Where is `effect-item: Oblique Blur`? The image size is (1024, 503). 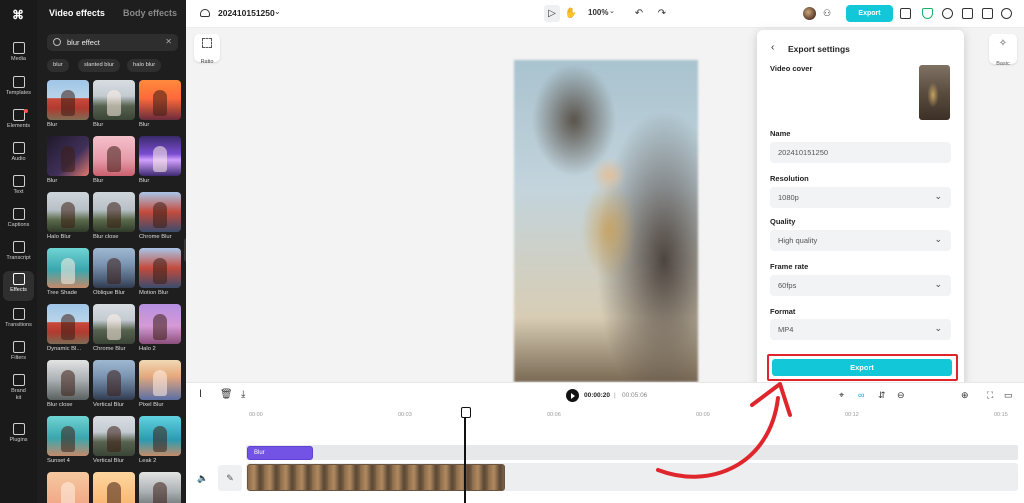 effect-item: Oblique Blur is located at coordinates (114, 272).